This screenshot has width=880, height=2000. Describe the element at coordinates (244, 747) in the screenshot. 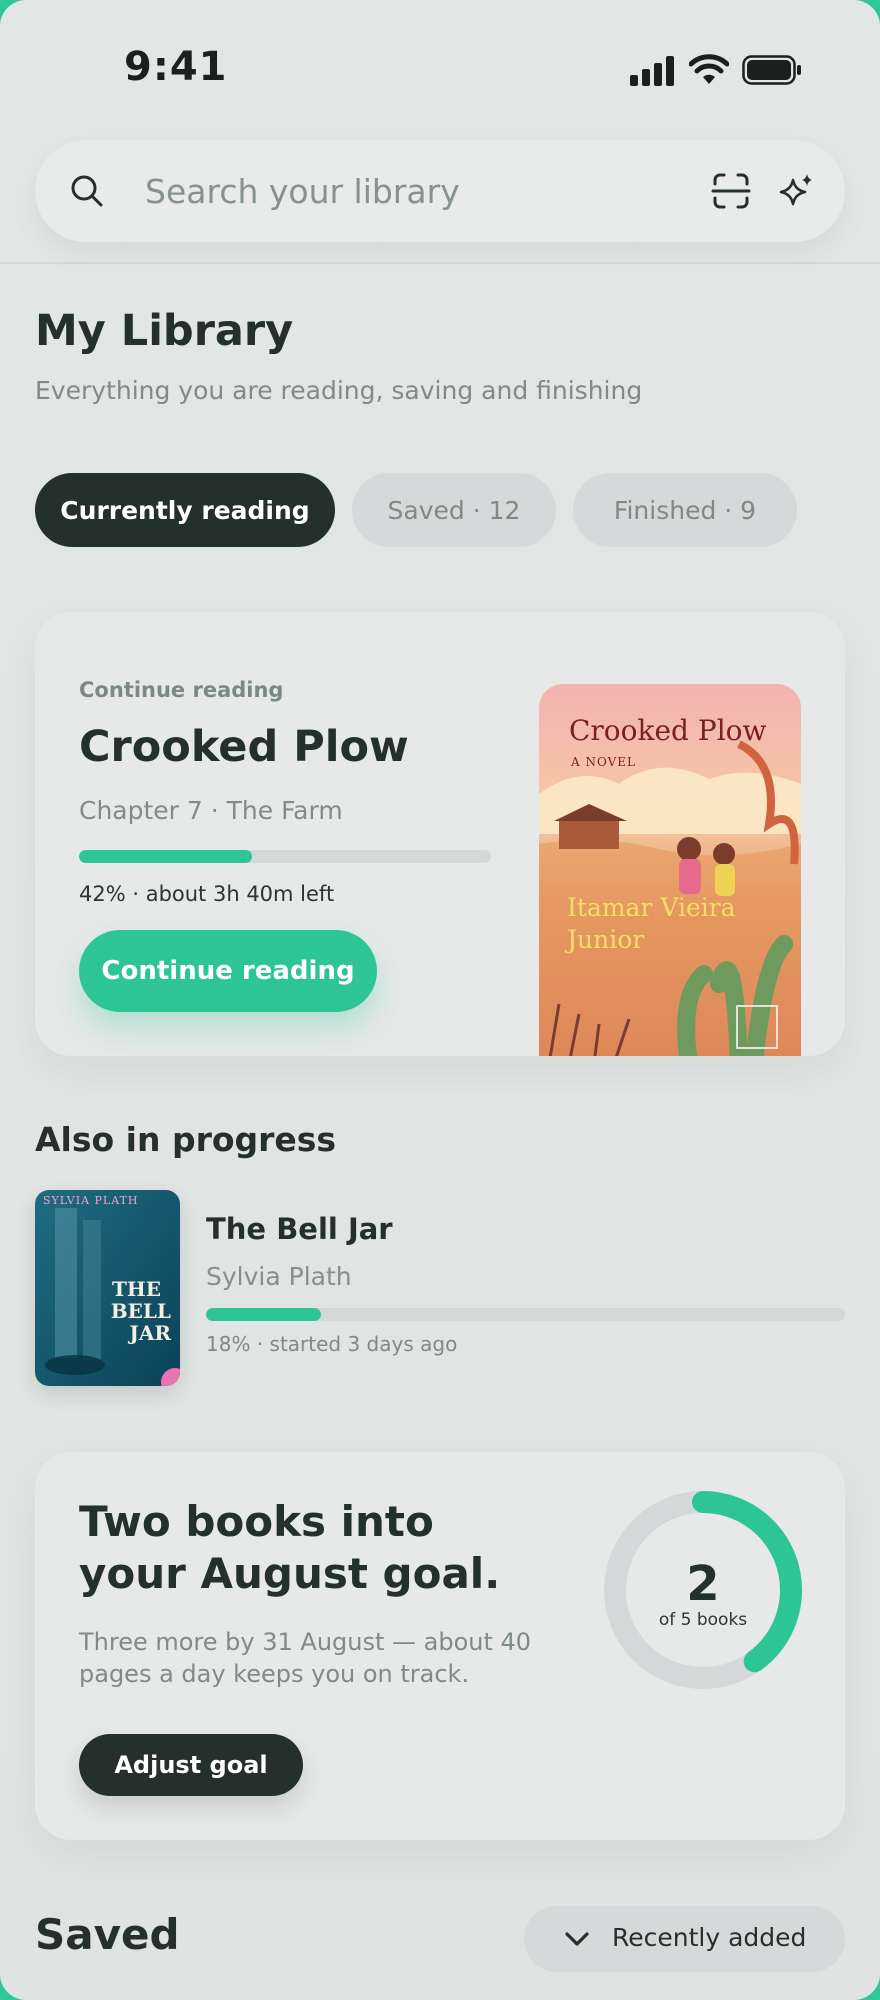

I see `book-title: Crooked Plow` at that location.